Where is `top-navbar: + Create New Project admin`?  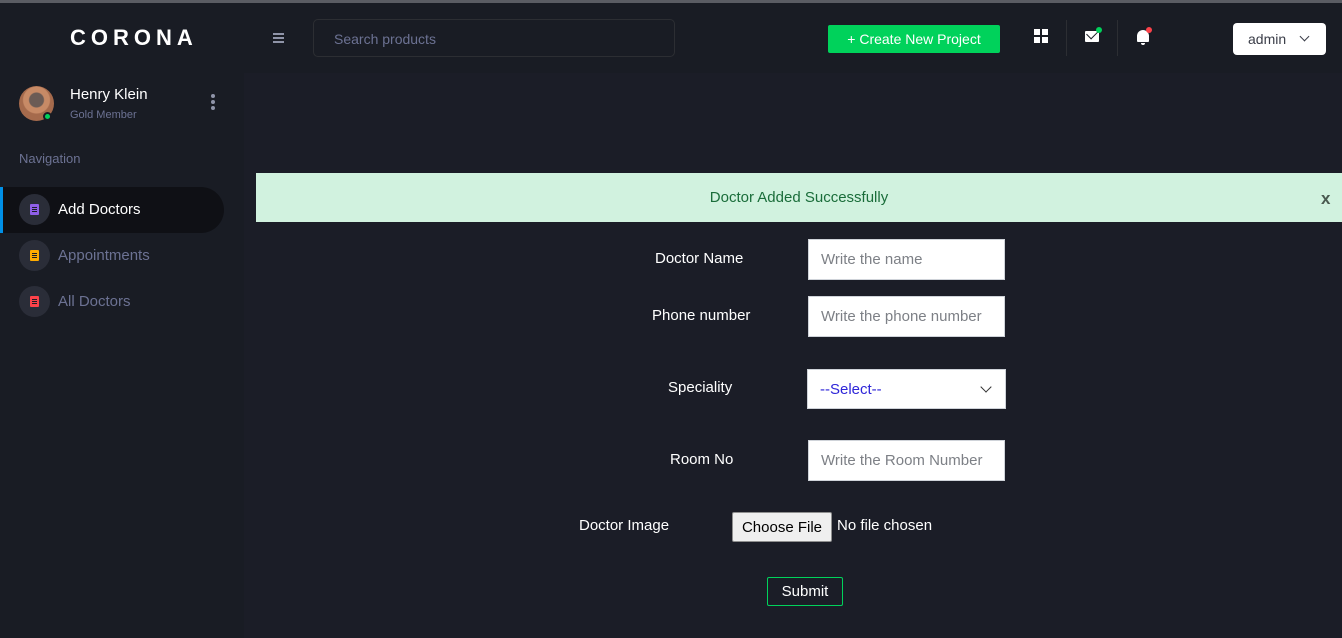 top-navbar: + Create New Project admin is located at coordinates (793, 38).